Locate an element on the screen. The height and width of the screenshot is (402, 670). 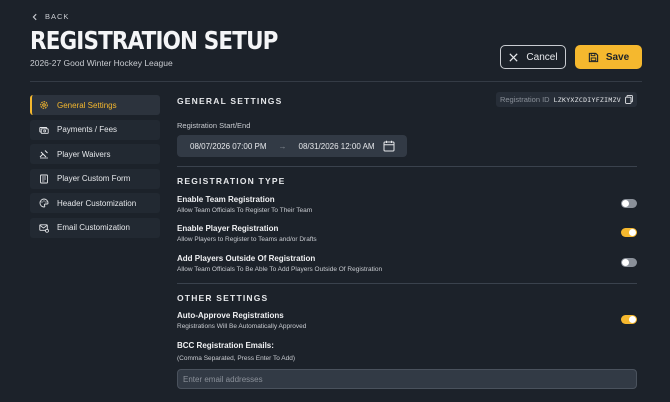
start-date: 08/07/2026 07:00 PM is located at coordinates (228, 146).